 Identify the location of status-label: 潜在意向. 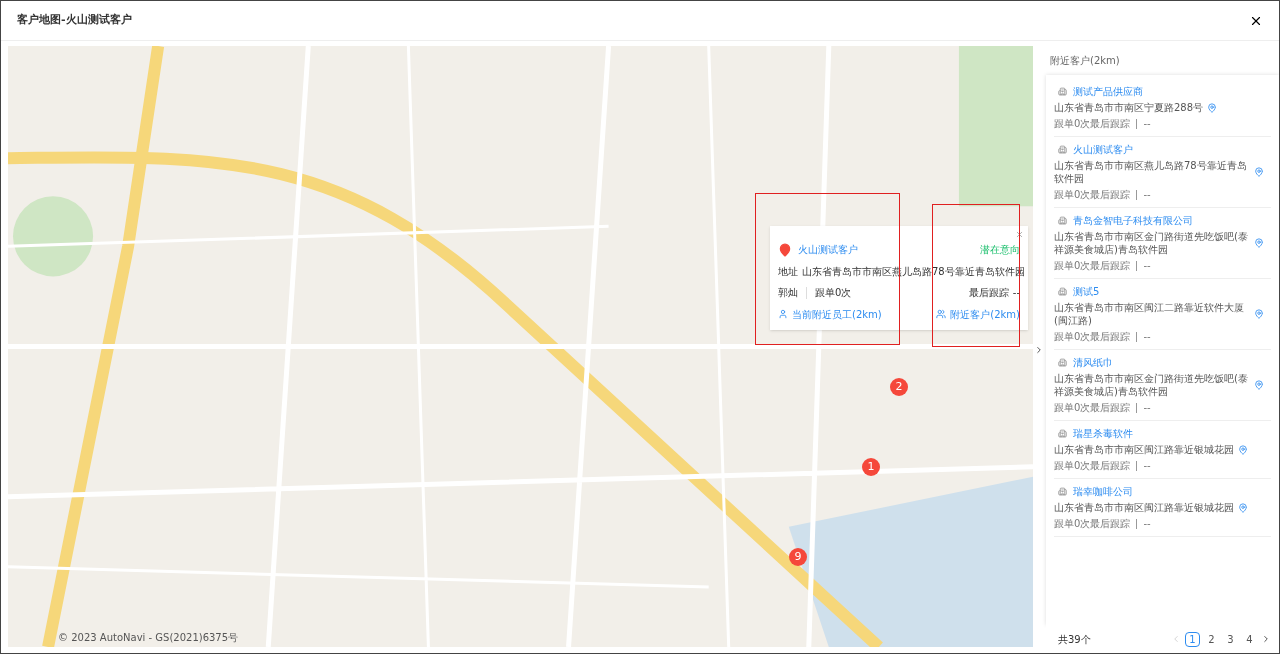
(1000, 250).